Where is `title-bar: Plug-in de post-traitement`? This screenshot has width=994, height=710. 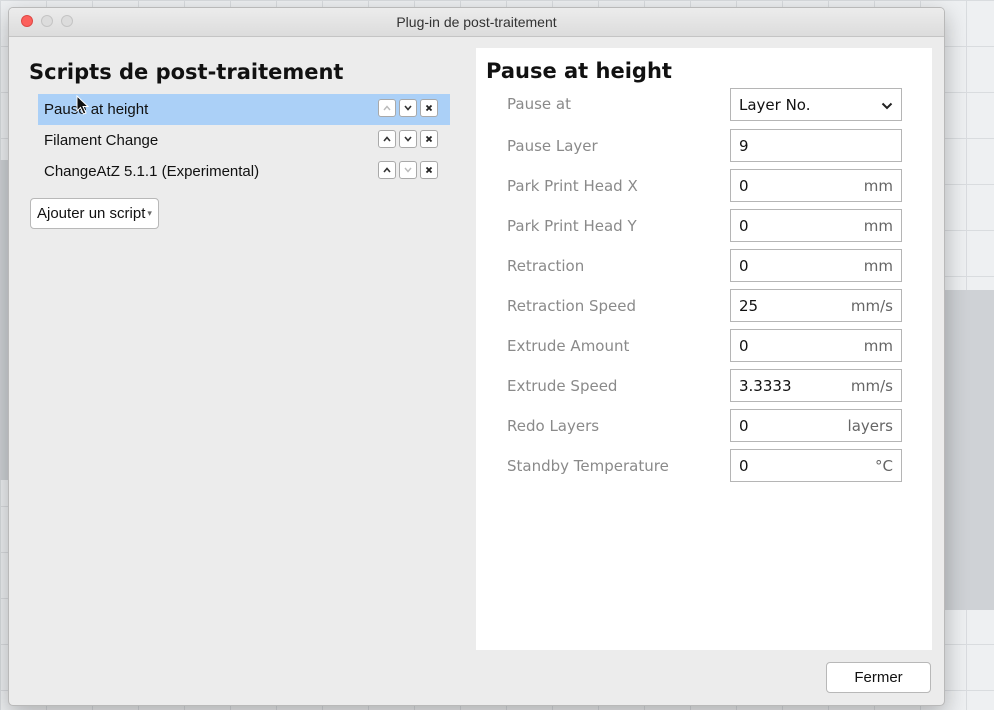
title-bar: Plug-in de post-traitement is located at coordinates (476, 22).